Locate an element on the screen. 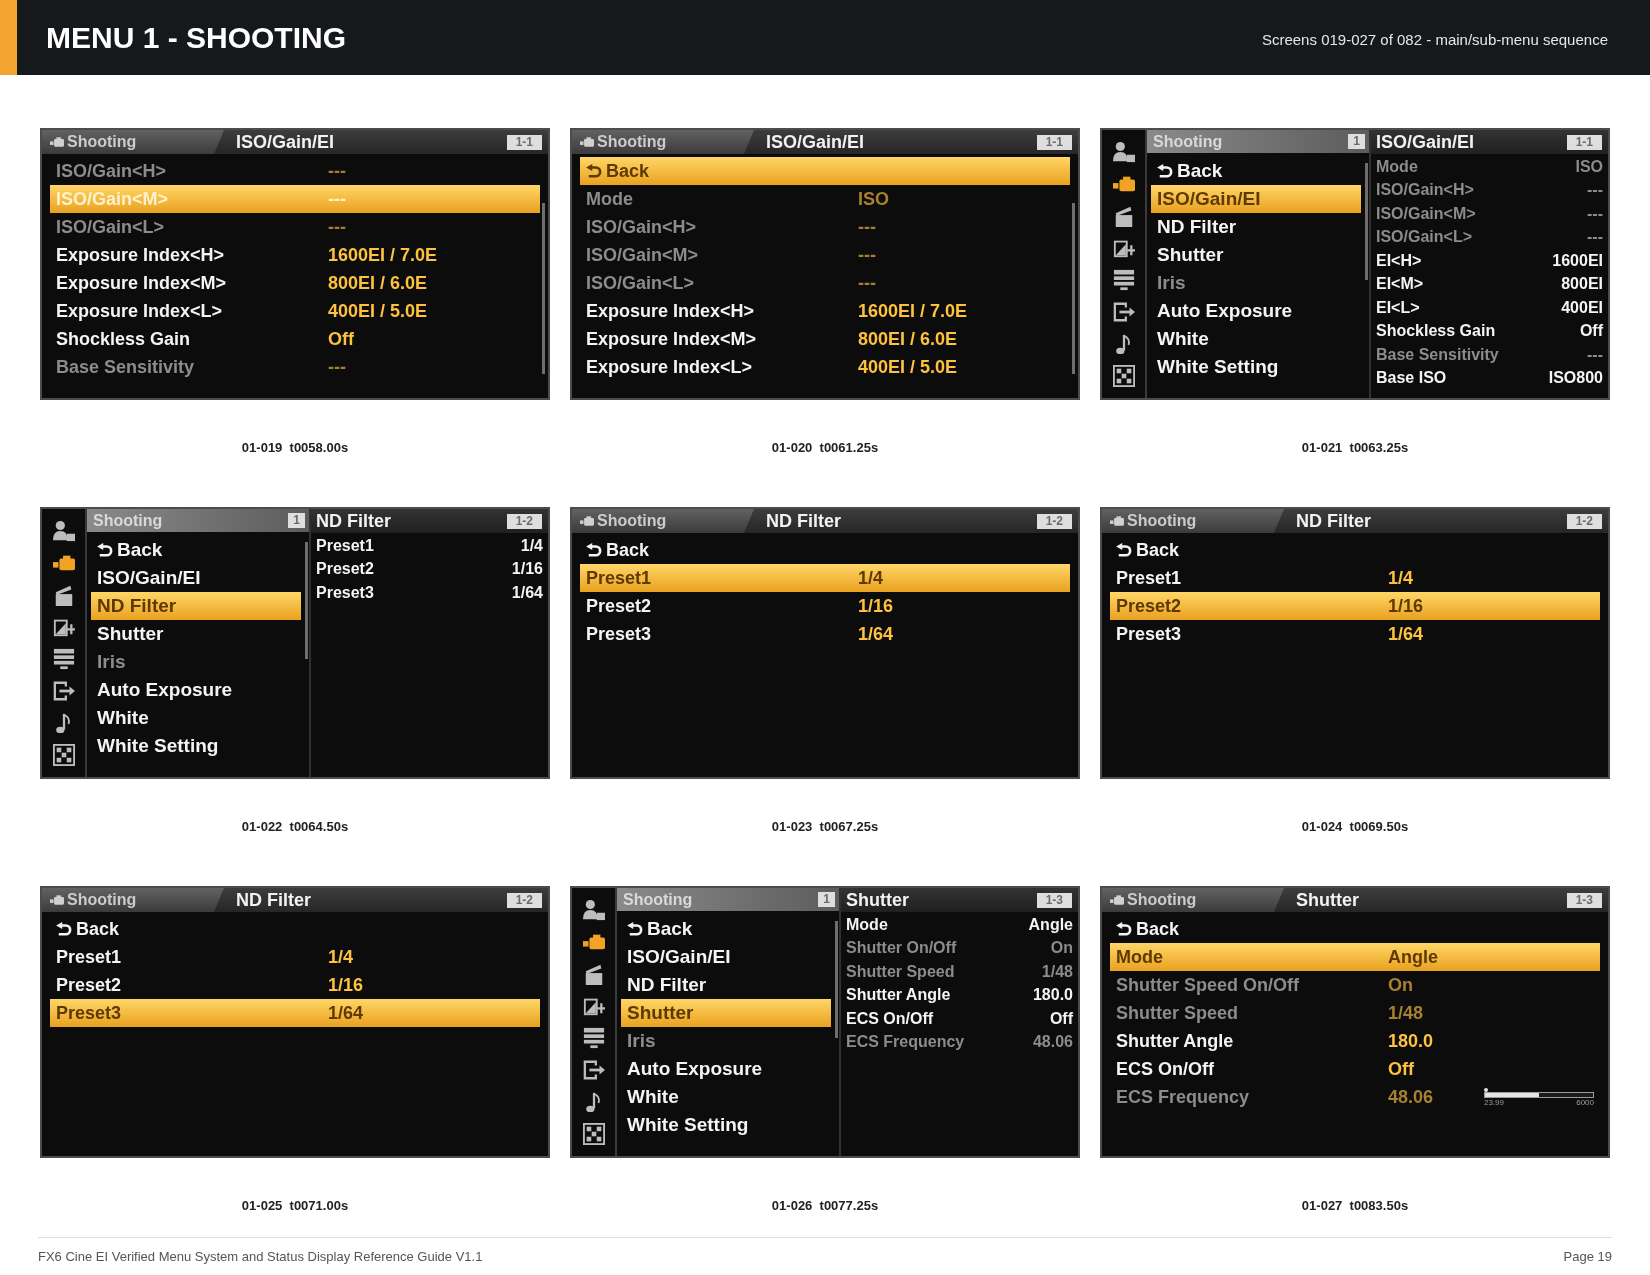 The height and width of the screenshot is (1275, 1650). screen-caption: 01-026 t0077.25s is located at coordinates (825, 1206).